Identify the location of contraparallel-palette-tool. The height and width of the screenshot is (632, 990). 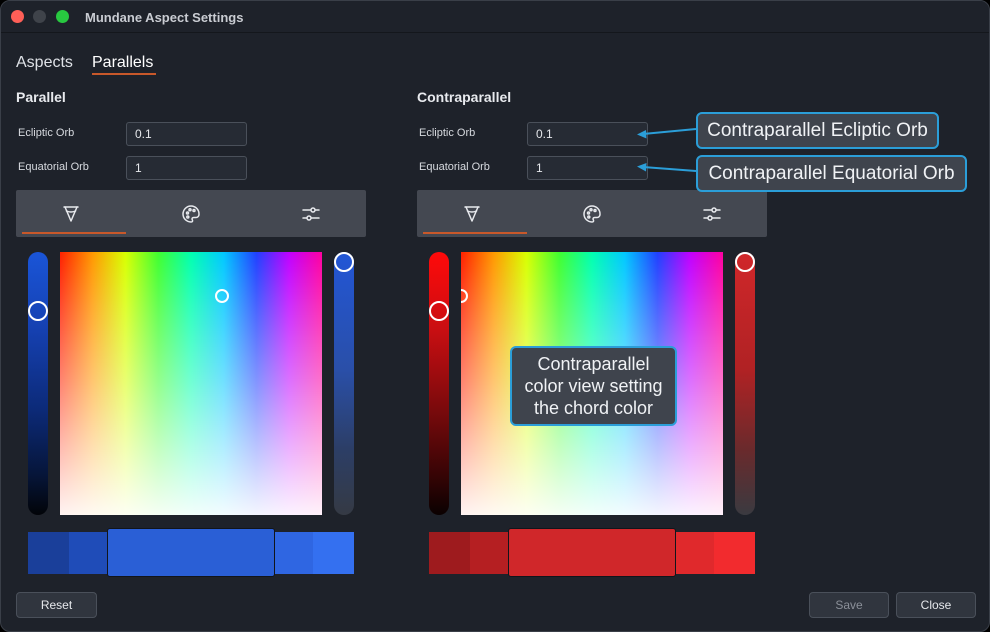
(592, 213).